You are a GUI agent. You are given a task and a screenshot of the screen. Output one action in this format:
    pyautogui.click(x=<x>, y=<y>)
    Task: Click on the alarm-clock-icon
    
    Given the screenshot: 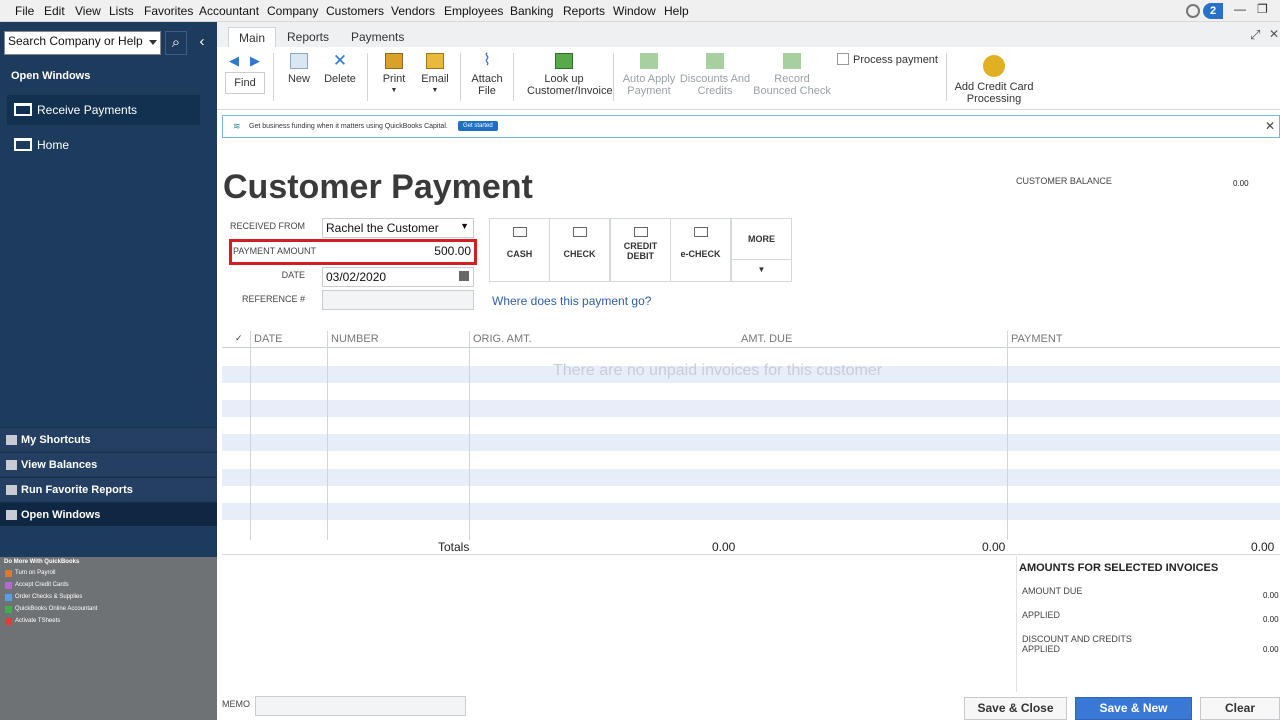 What is the action you would take?
    pyautogui.click(x=1193, y=11)
    